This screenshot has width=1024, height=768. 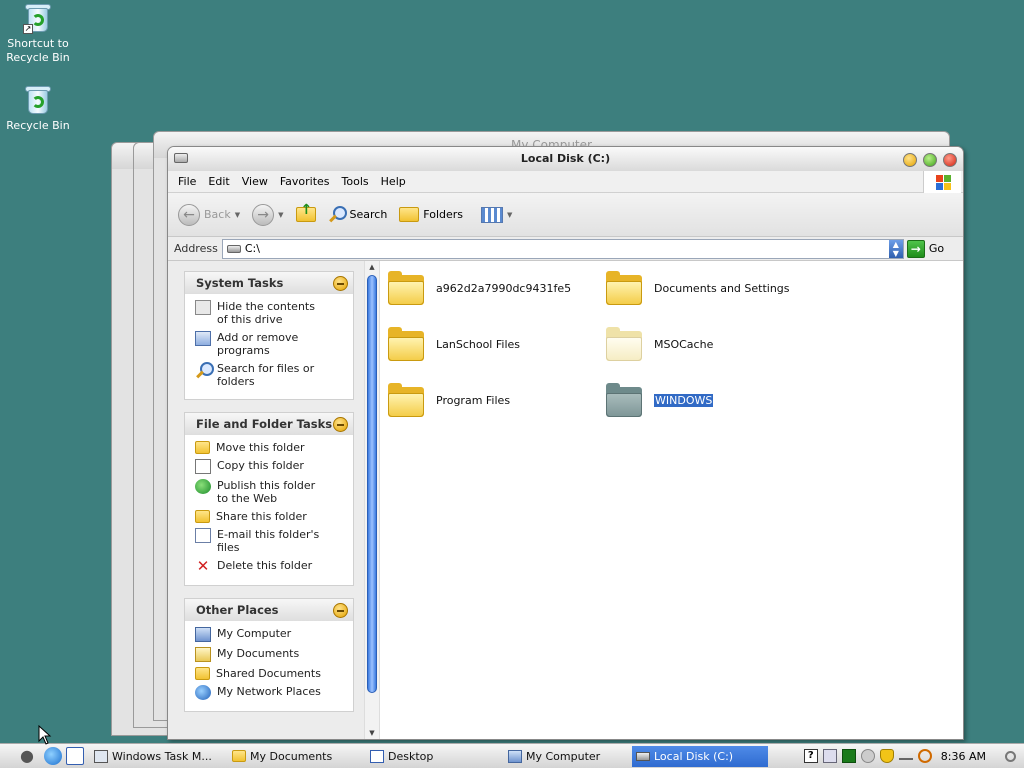 What do you see at coordinates (905, 756) in the screenshot?
I see `connection-icon` at bounding box center [905, 756].